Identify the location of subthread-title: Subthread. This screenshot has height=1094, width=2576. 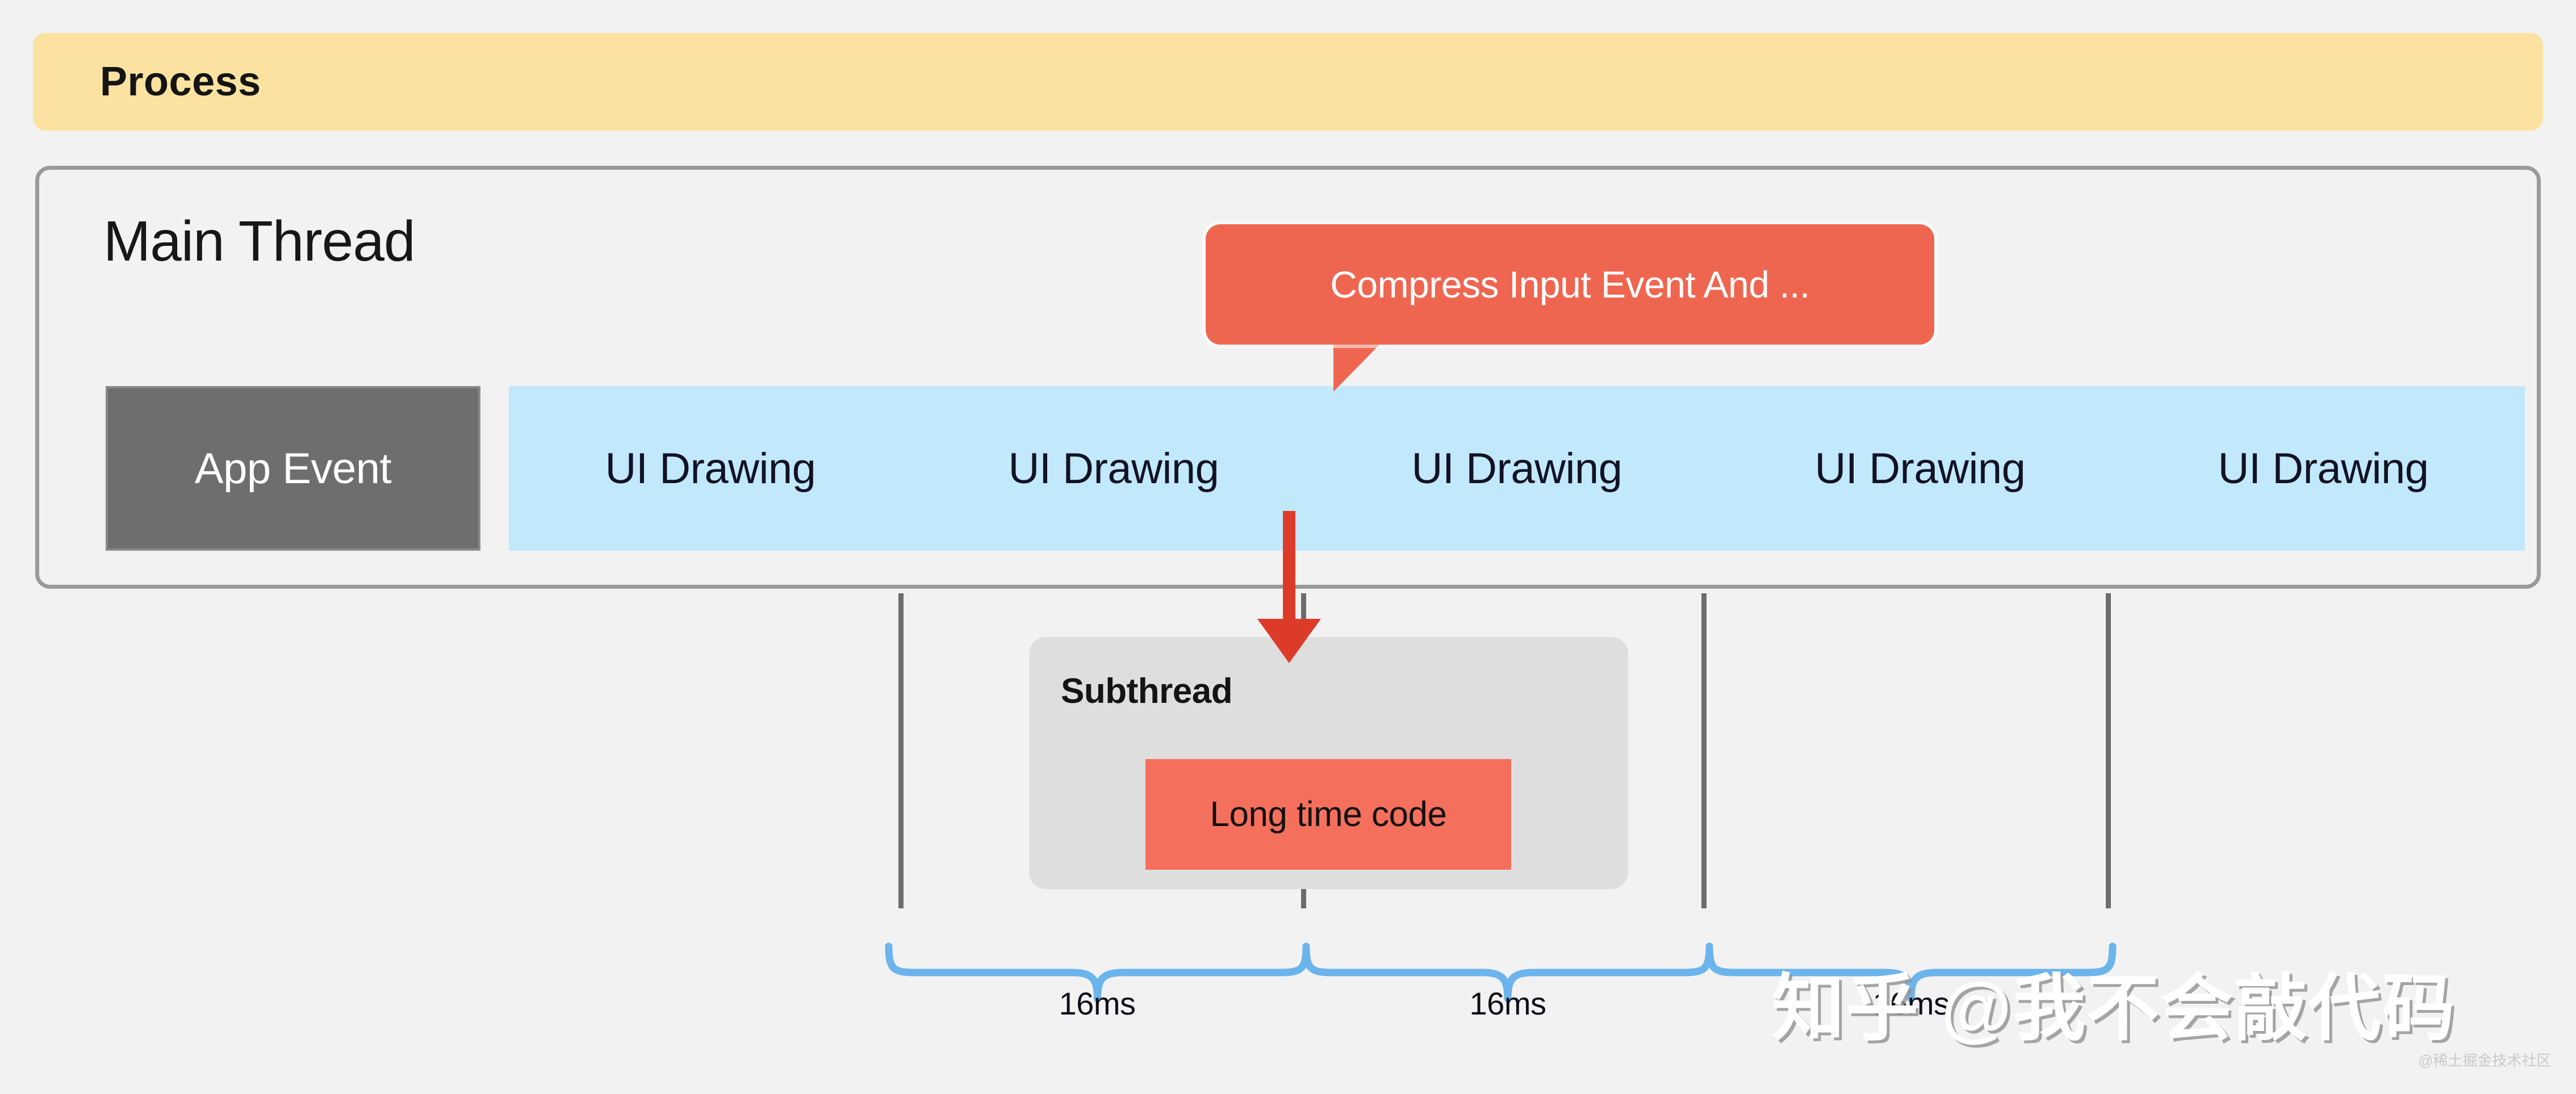
(1147, 691).